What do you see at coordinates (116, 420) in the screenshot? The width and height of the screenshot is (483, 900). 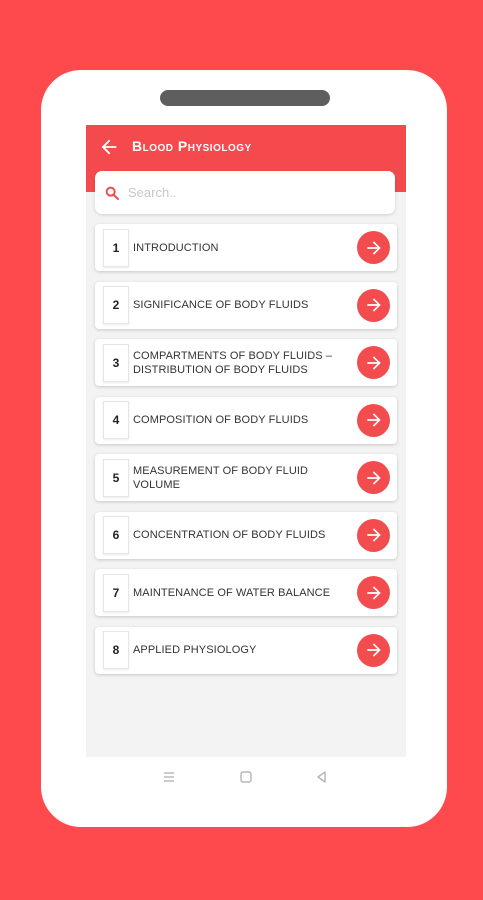 I see `chapter-number: 4` at bounding box center [116, 420].